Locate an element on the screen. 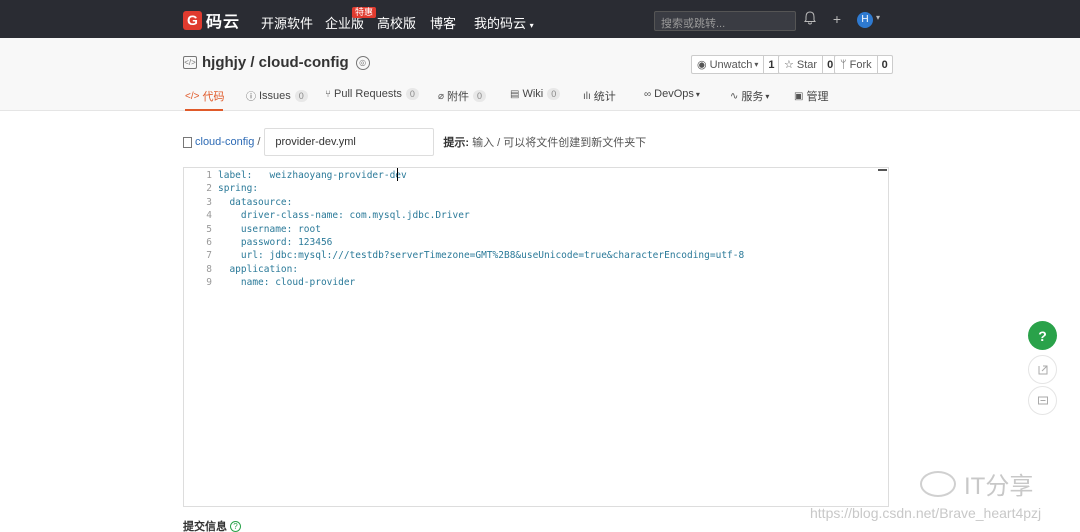 This screenshot has height=532, width=1080. code-text: username: root is located at coordinates (269, 229).